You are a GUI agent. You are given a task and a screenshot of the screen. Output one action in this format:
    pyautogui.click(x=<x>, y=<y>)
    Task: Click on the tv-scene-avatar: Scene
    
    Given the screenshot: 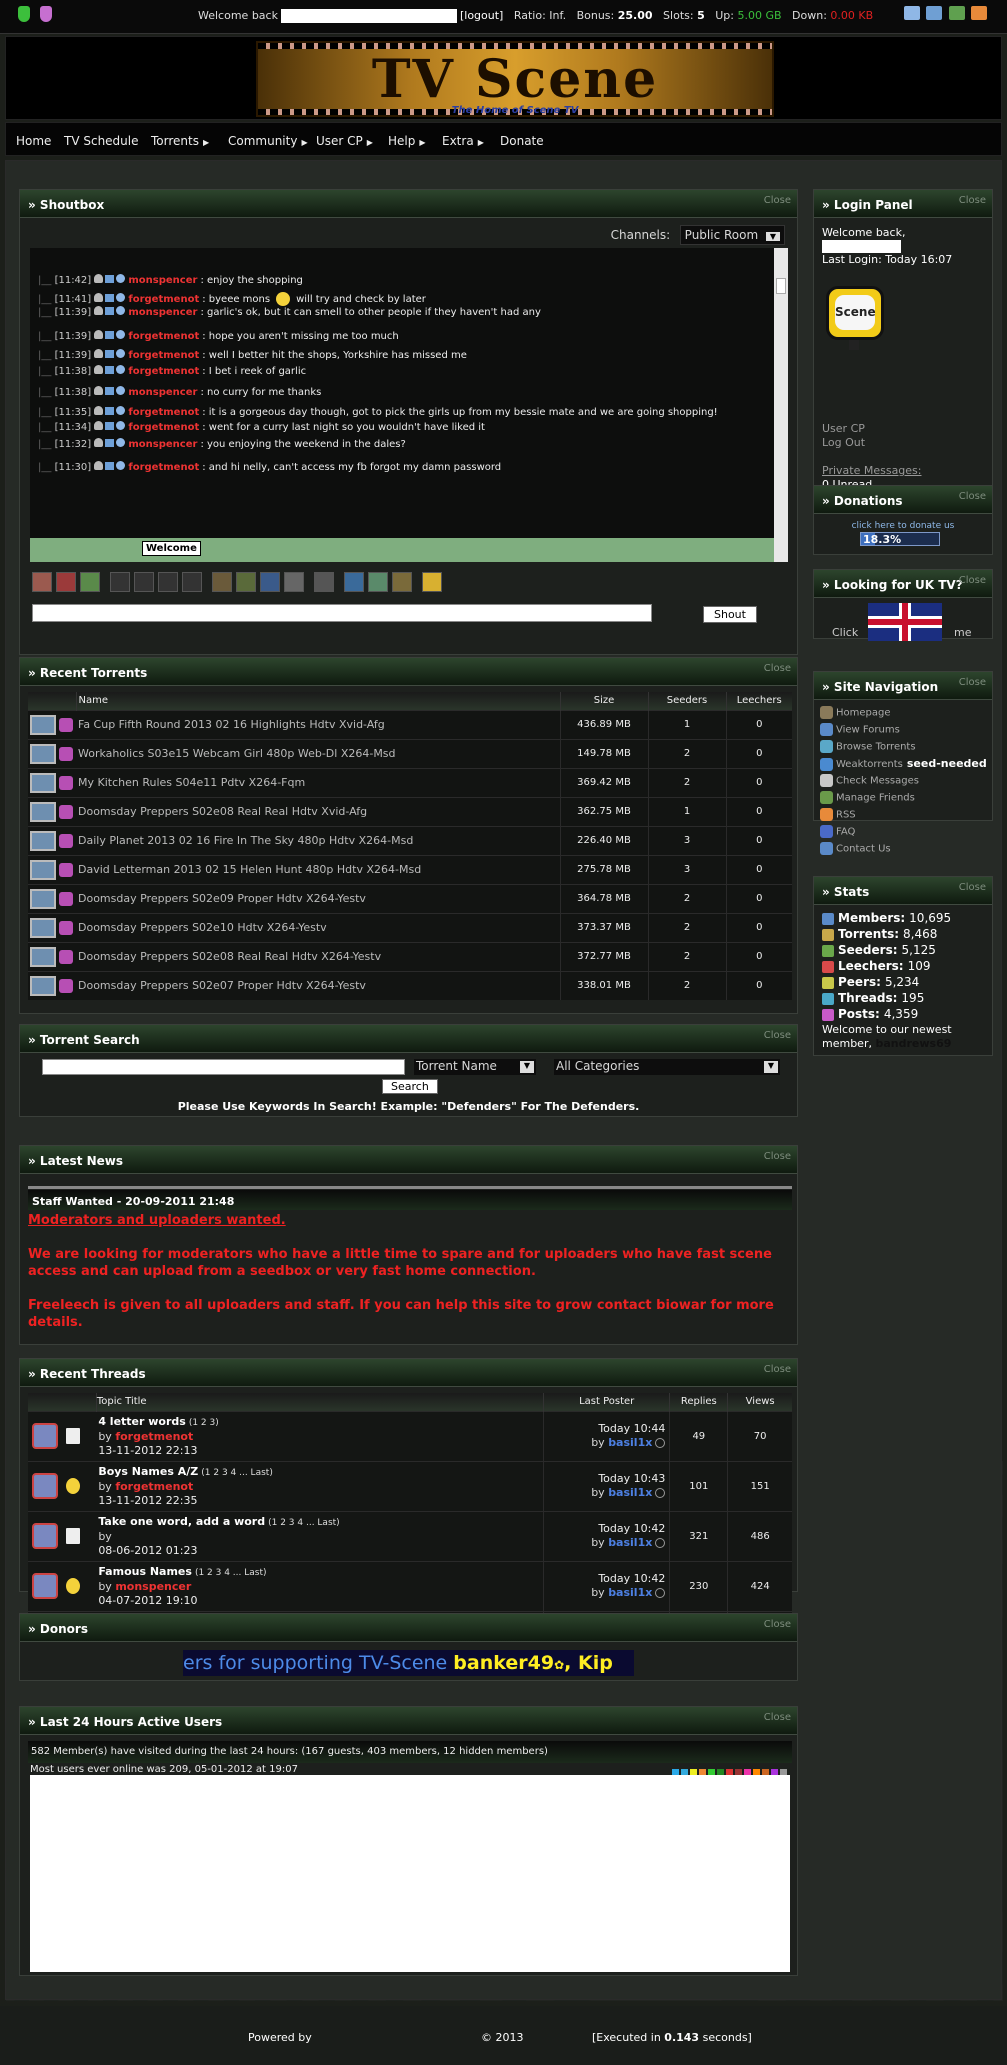 What is the action you would take?
    pyautogui.click(x=855, y=319)
    